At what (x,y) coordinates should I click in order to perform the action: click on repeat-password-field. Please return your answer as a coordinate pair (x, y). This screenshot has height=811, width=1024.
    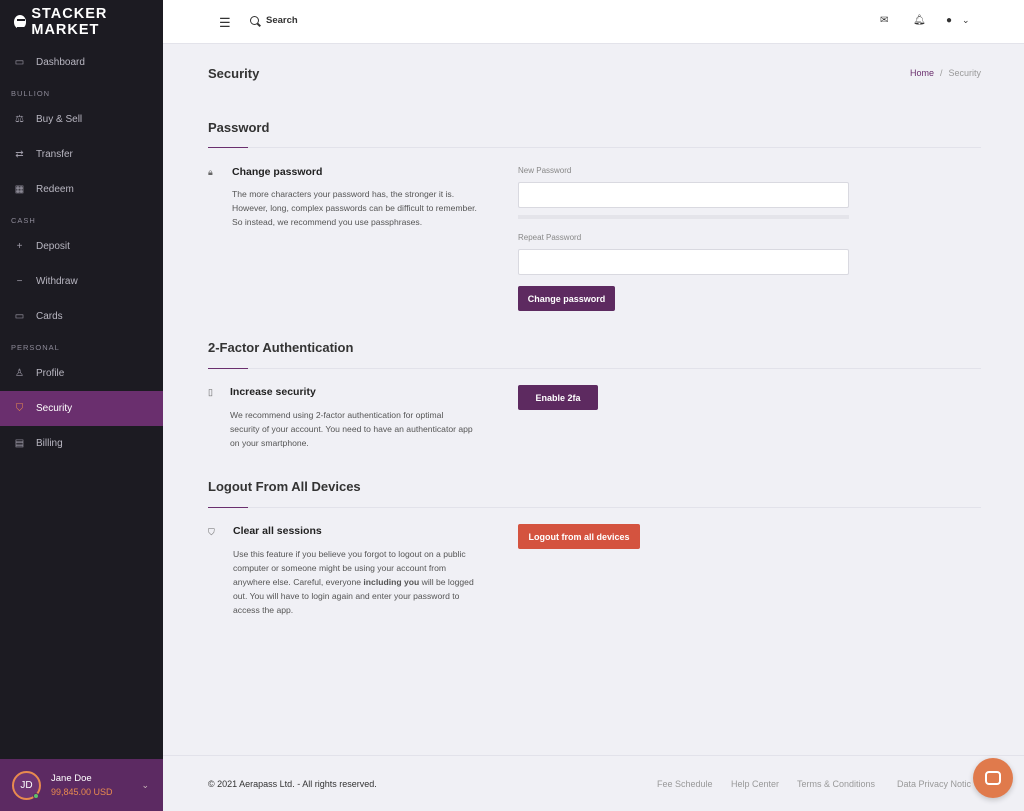
    Looking at the image, I should click on (683, 262).